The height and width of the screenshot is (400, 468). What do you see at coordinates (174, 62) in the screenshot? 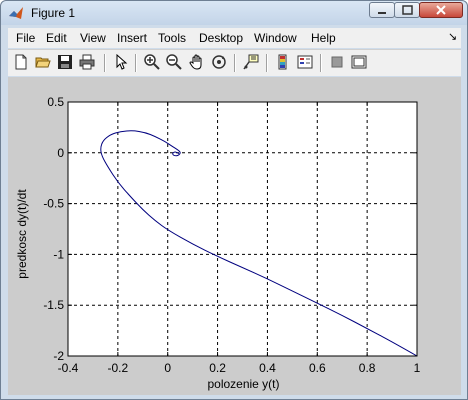
I see `zoom-out-icon` at bounding box center [174, 62].